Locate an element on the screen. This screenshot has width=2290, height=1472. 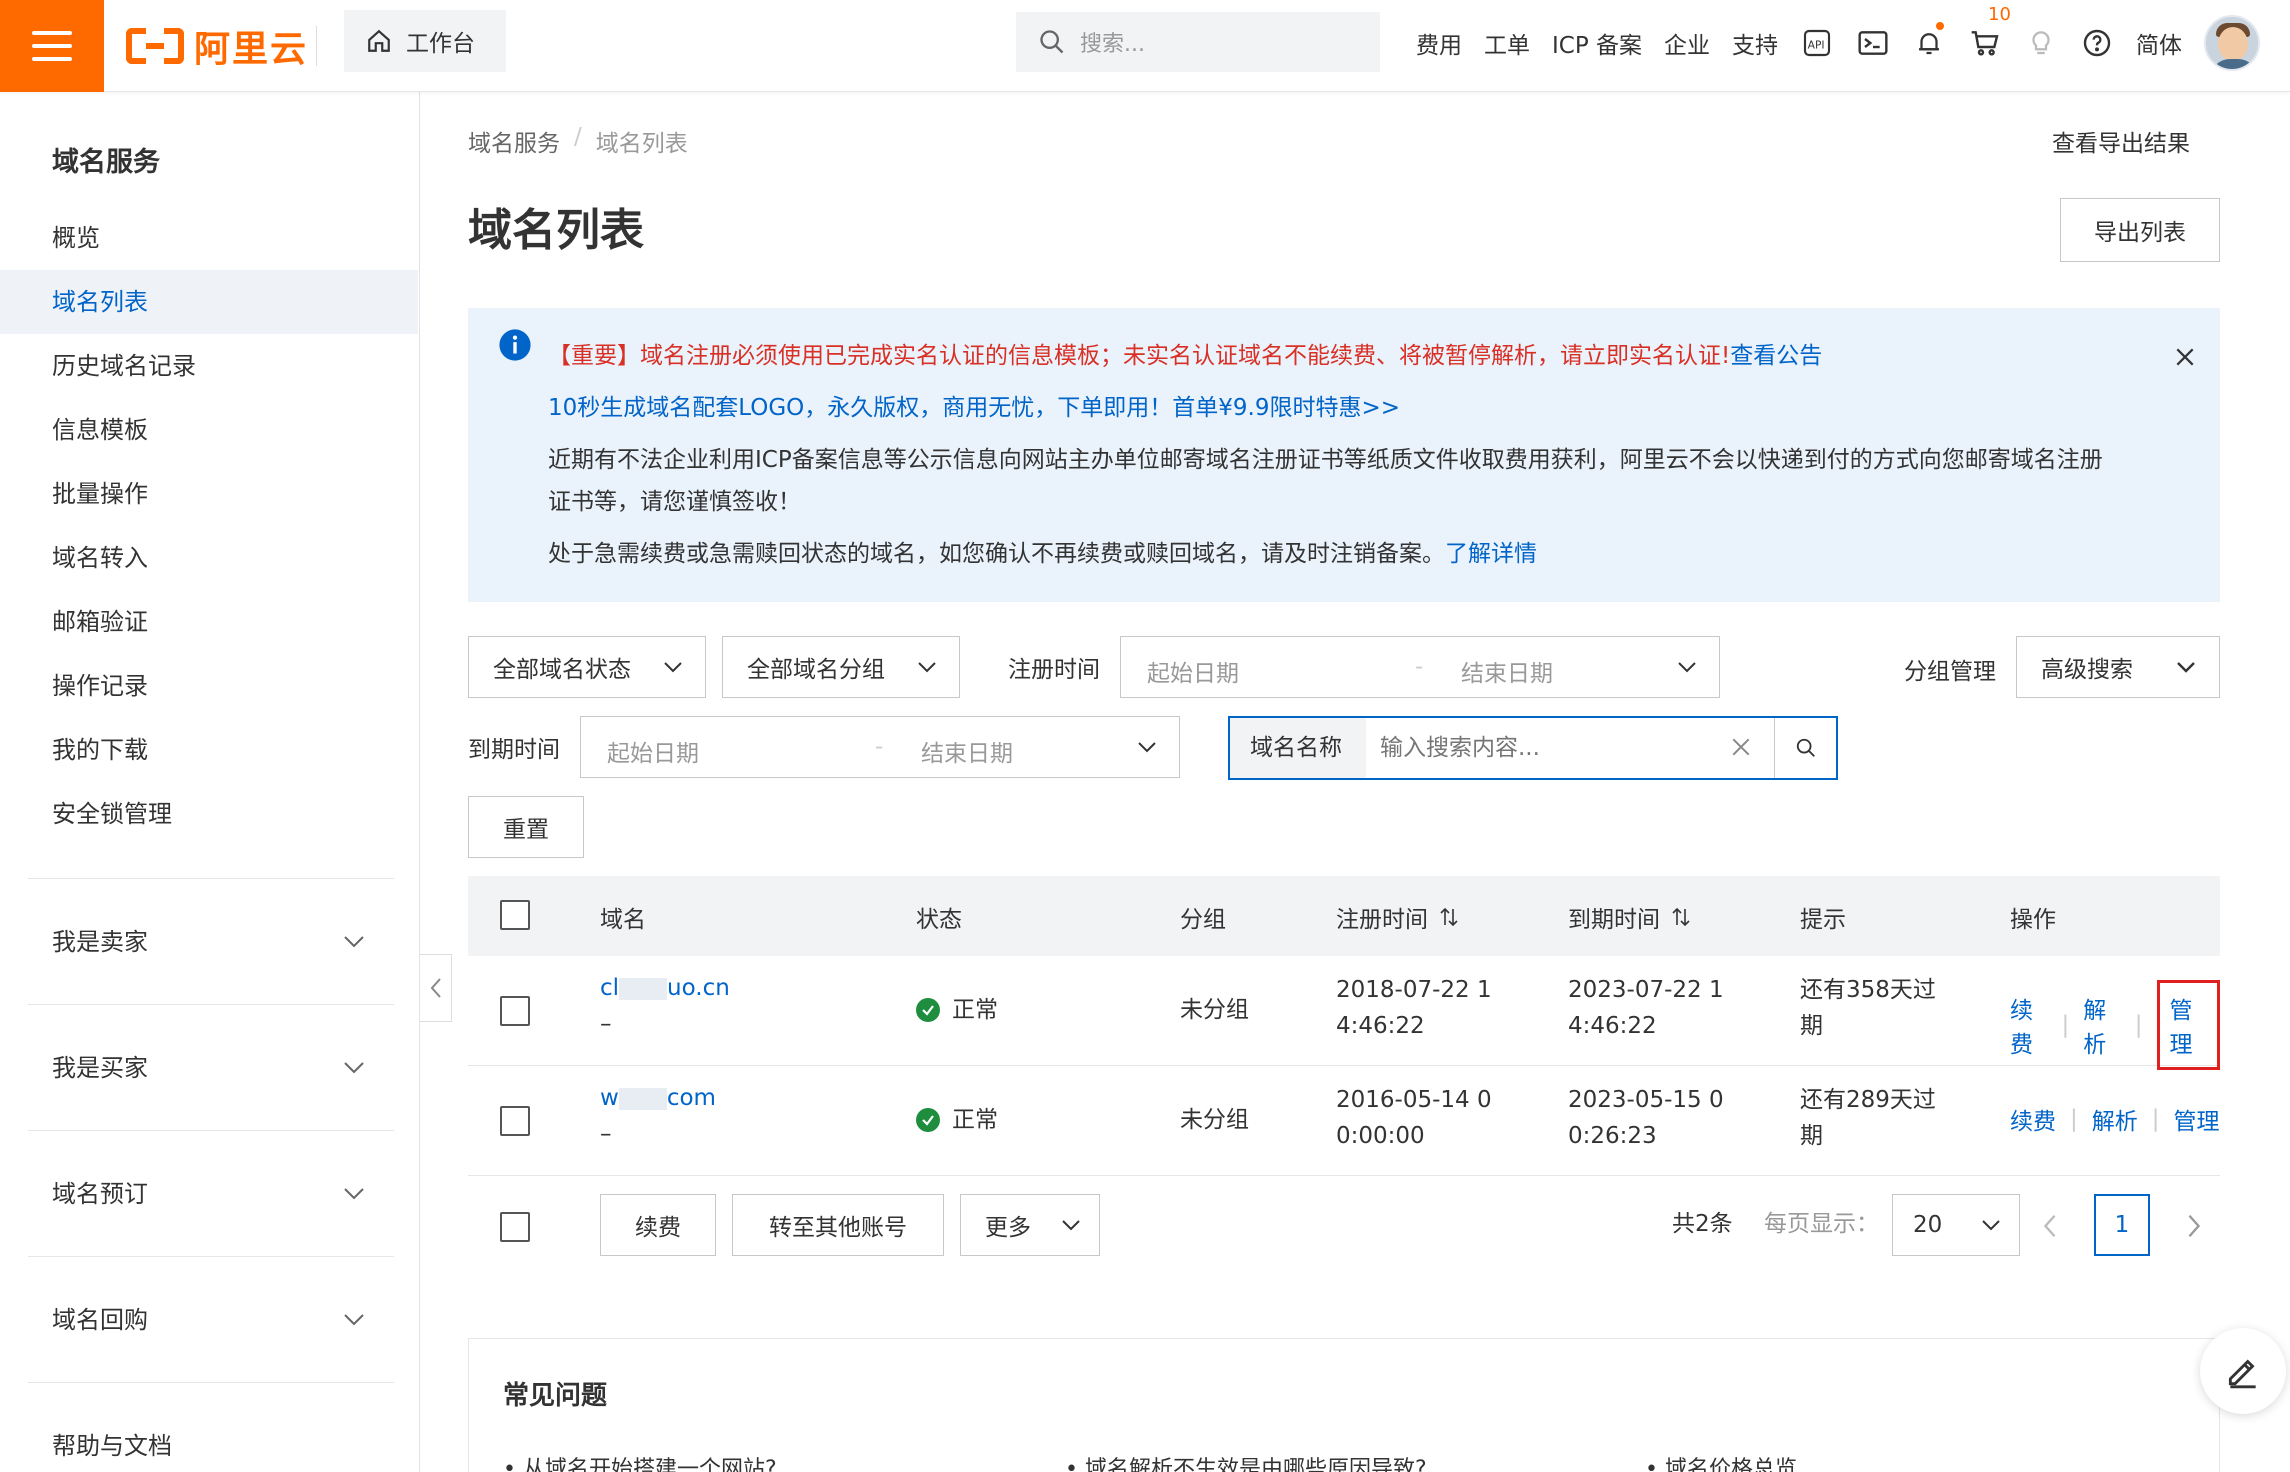
sidebar-title: 域名服务 is located at coordinates (106, 162).